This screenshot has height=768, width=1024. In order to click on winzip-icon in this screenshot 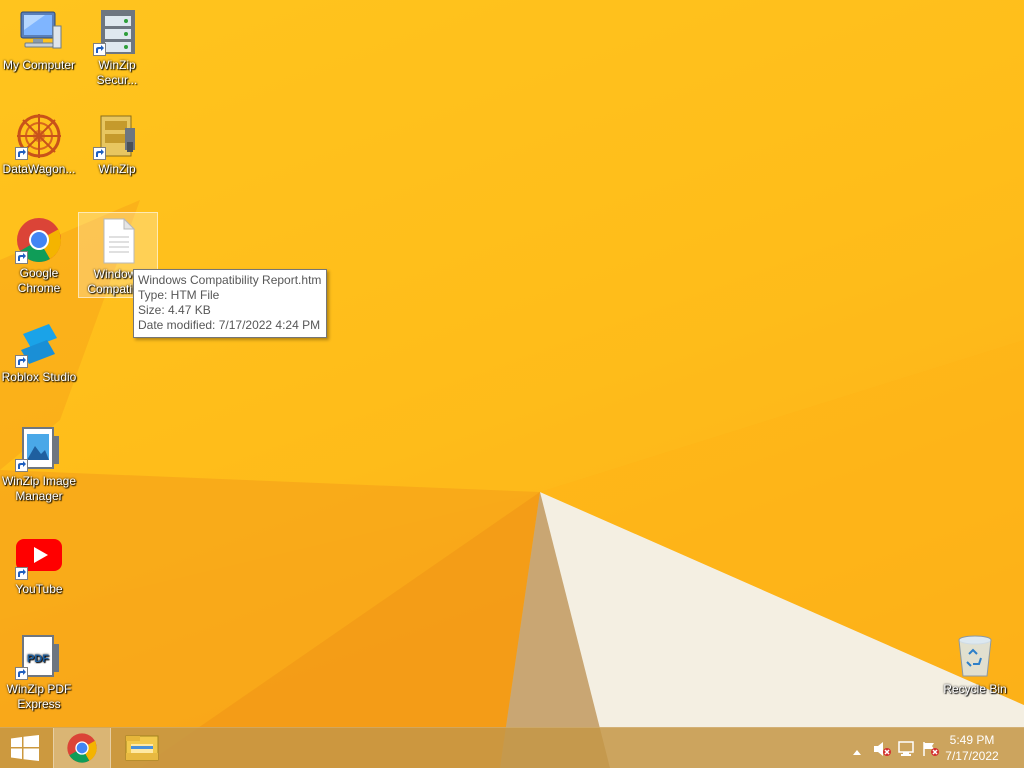, I will do `click(117, 136)`.